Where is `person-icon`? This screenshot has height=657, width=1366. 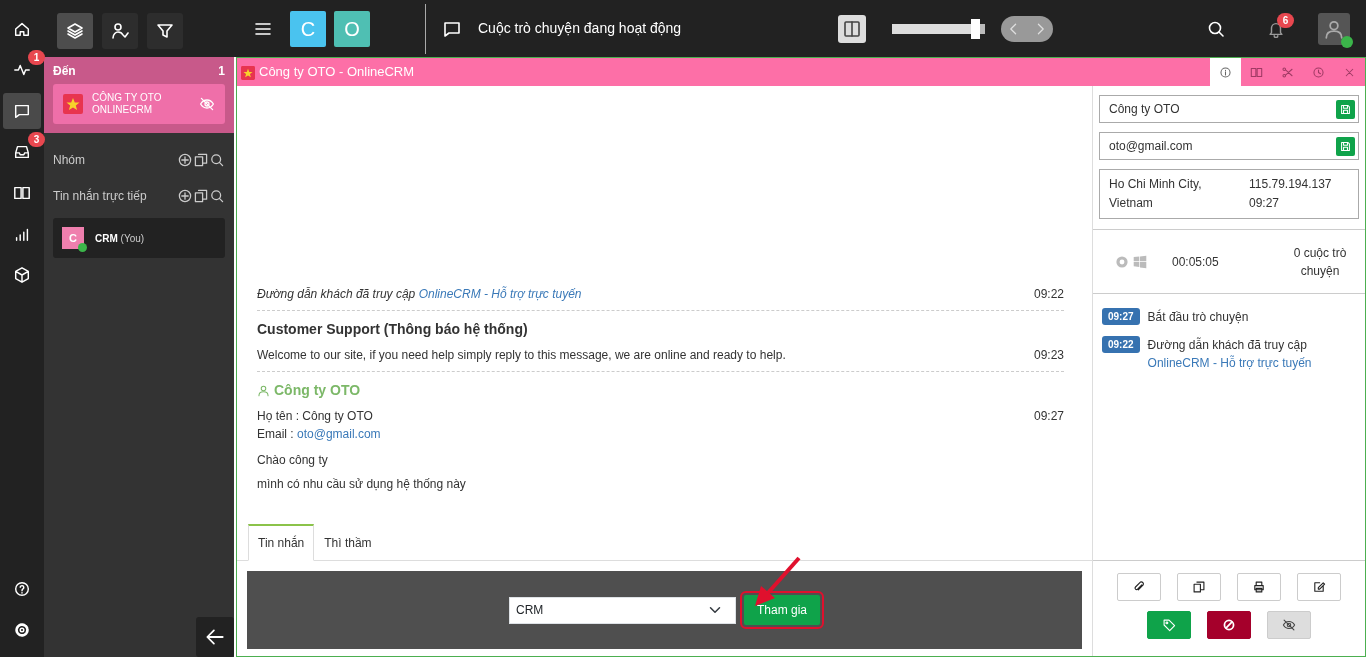
person-icon is located at coordinates (263, 390).